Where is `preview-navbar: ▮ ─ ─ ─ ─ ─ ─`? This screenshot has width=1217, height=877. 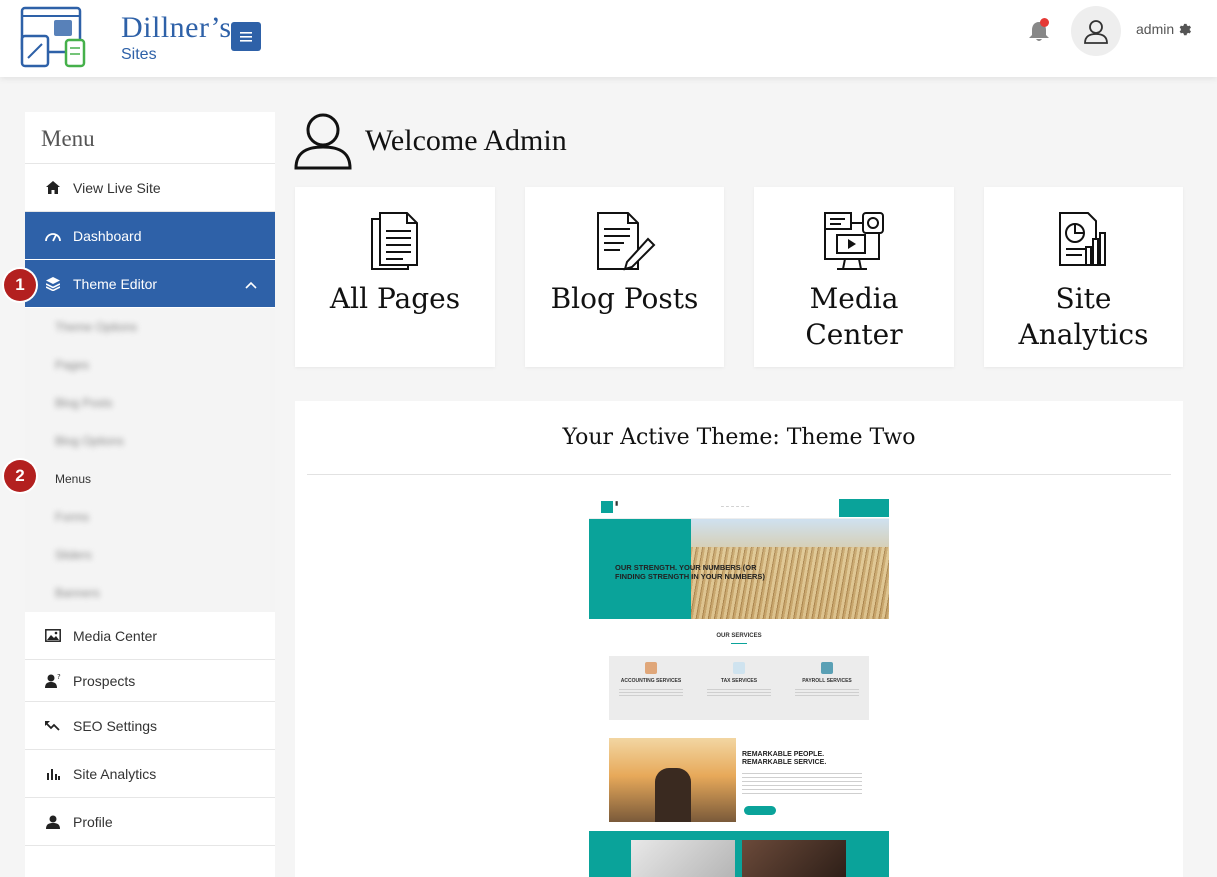 preview-navbar: ▮ ─ ─ ─ ─ ─ ─ is located at coordinates (739, 507).